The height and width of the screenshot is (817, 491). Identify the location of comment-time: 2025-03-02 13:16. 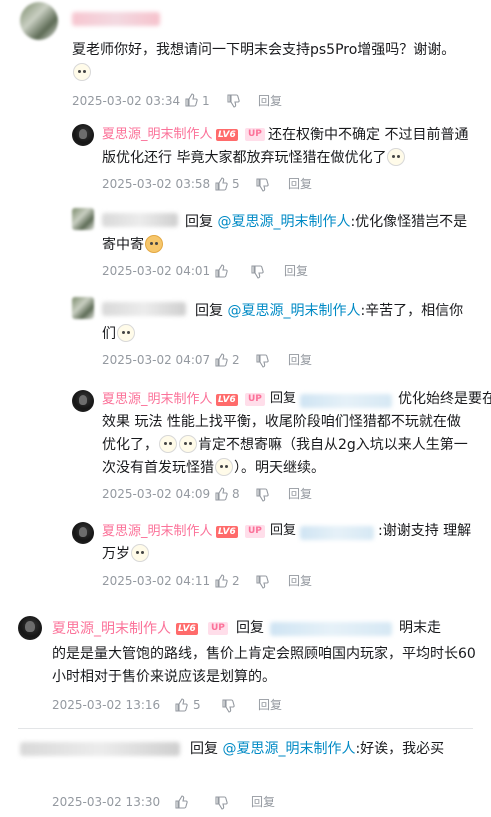
(106, 705).